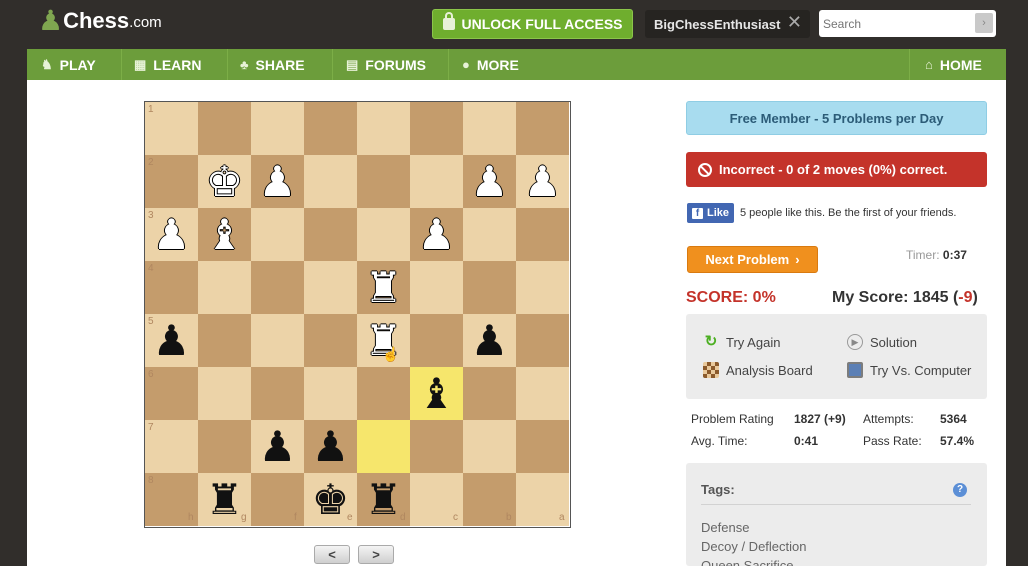 The width and height of the screenshot is (1028, 566). What do you see at coordinates (711, 370) in the screenshot?
I see `analysis-board-icon` at bounding box center [711, 370].